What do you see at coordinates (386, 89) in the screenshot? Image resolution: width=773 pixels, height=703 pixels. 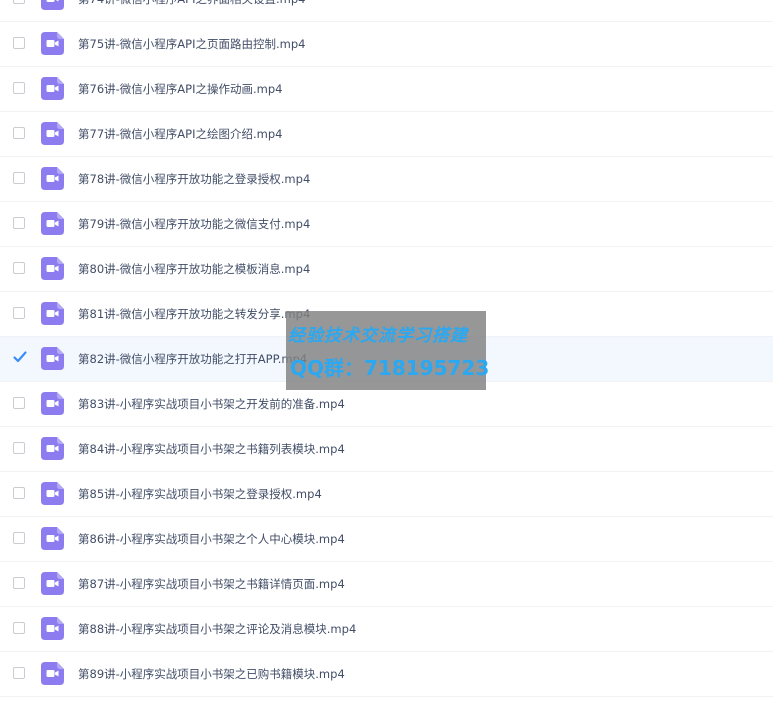 I see `file-row: 第76讲-微信小程序API之操作动画.mp4` at bounding box center [386, 89].